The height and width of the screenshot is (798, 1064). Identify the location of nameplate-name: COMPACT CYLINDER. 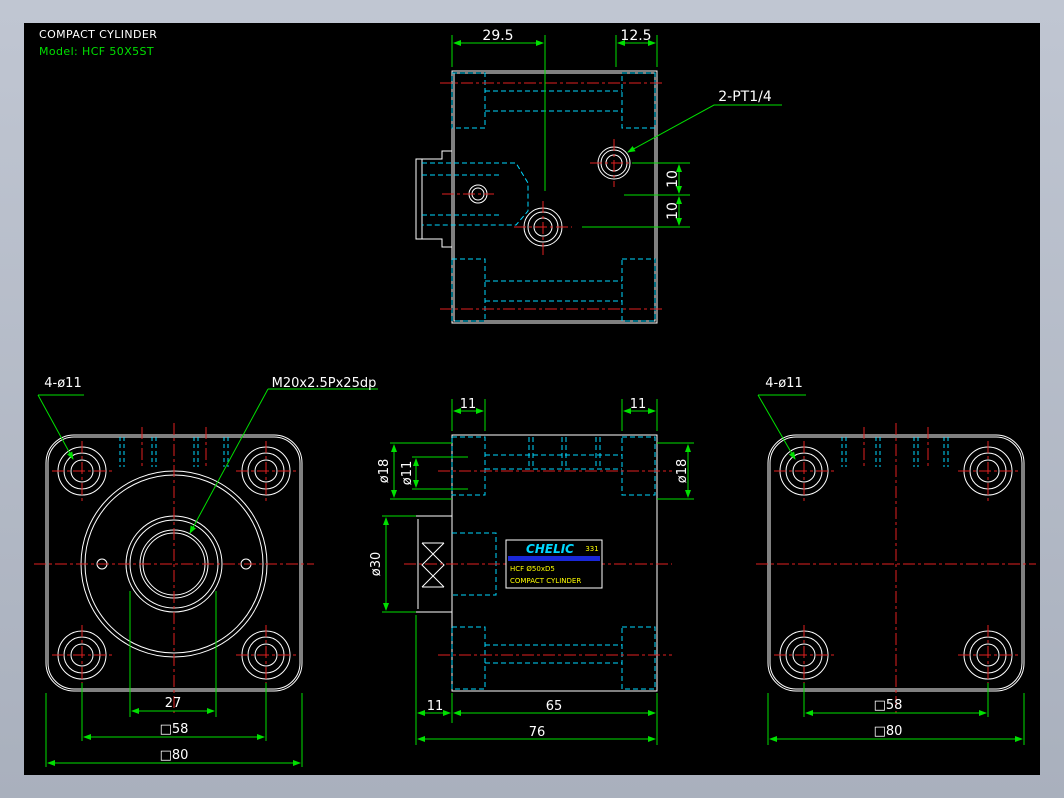
(545, 581).